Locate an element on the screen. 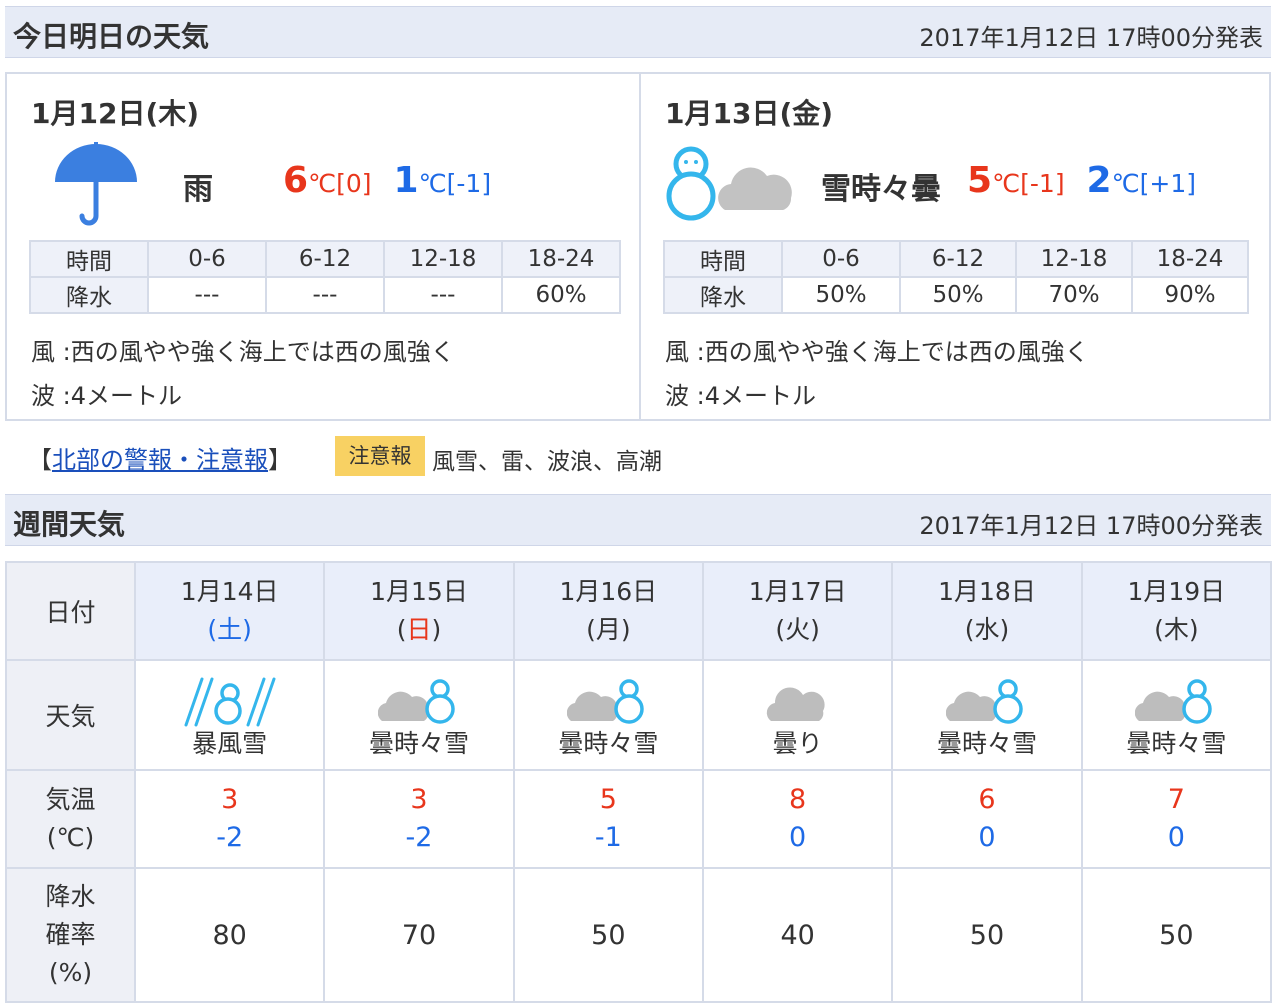  precip-header-cell: 12-18 is located at coordinates (443, 259).